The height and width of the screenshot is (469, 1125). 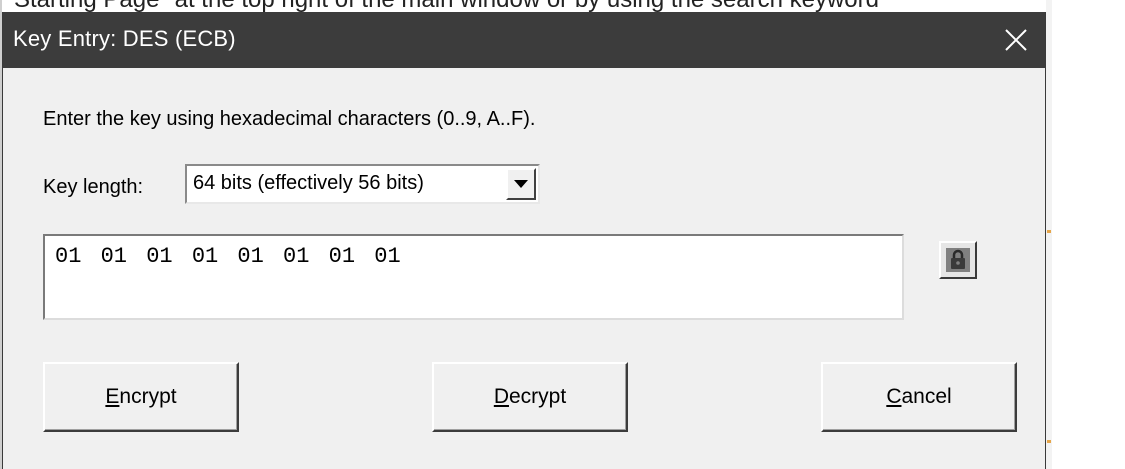 What do you see at coordinates (308, 183) in the screenshot?
I see `key-length-selected-value: 64 bits (effectively 56 bits)` at bounding box center [308, 183].